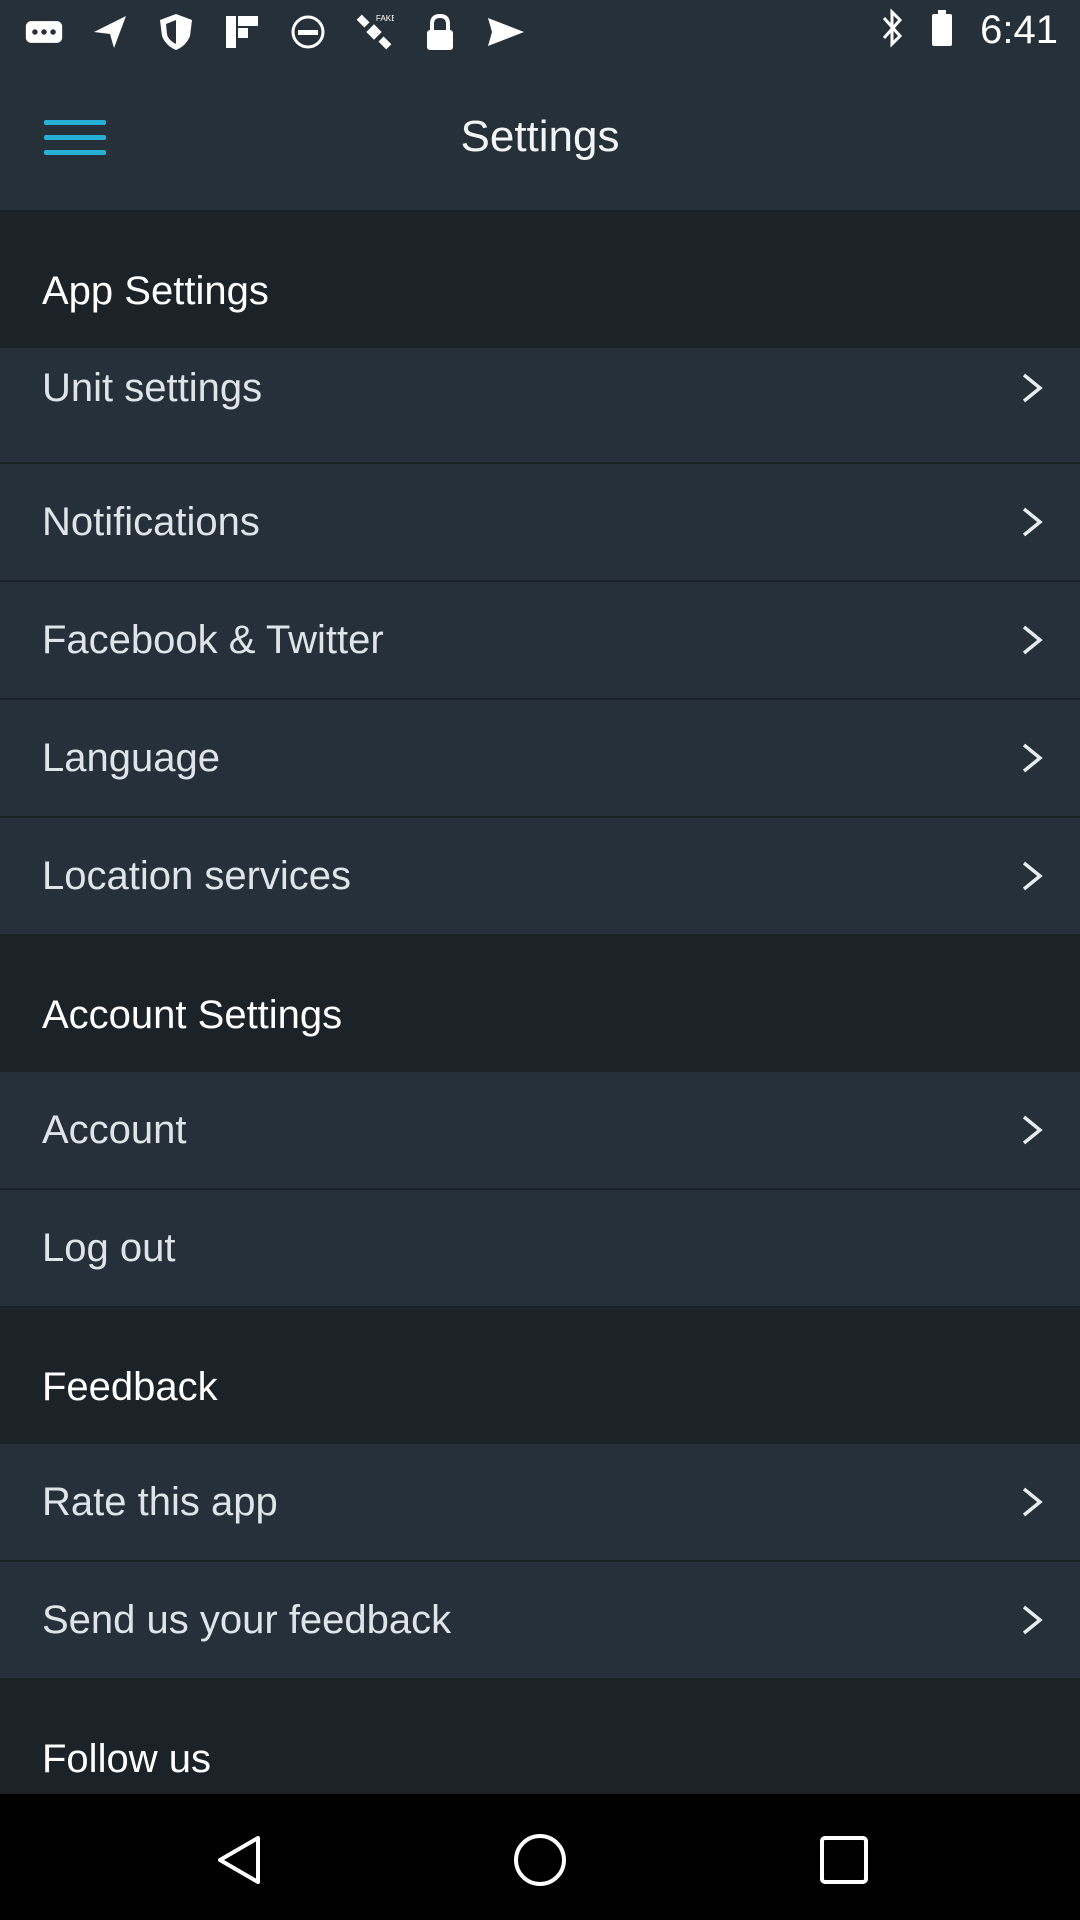 This screenshot has width=1080, height=1920. Describe the element at coordinates (942, 30) in the screenshot. I see `battery-icon` at that location.